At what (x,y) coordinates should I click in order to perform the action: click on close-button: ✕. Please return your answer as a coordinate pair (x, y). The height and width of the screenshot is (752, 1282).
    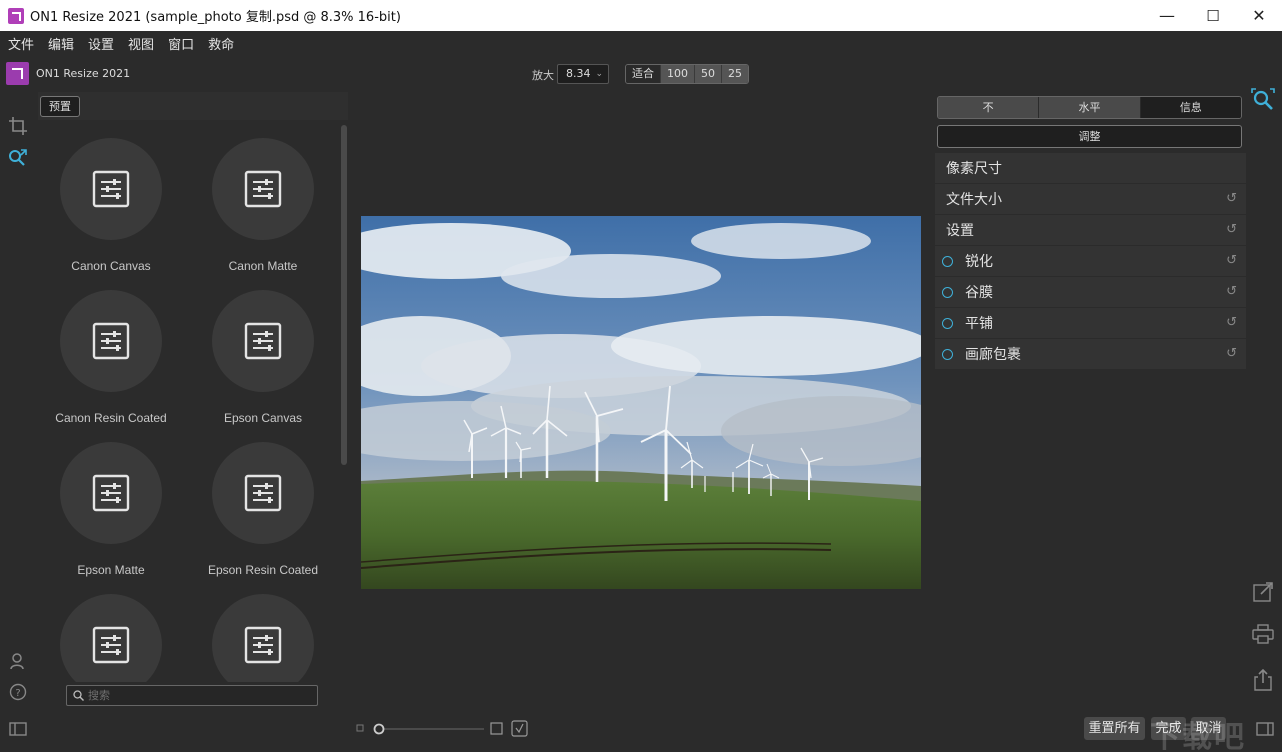
    Looking at the image, I should click on (1259, 15).